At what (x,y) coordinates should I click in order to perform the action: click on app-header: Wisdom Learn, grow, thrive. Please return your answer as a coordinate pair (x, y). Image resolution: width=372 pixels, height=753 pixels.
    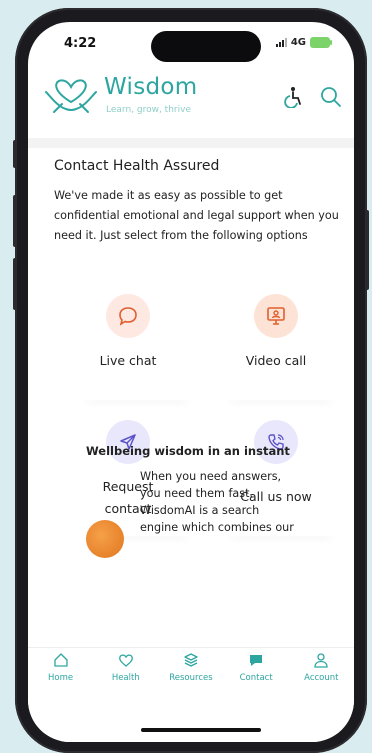
    Looking at the image, I should click on (191, 100).